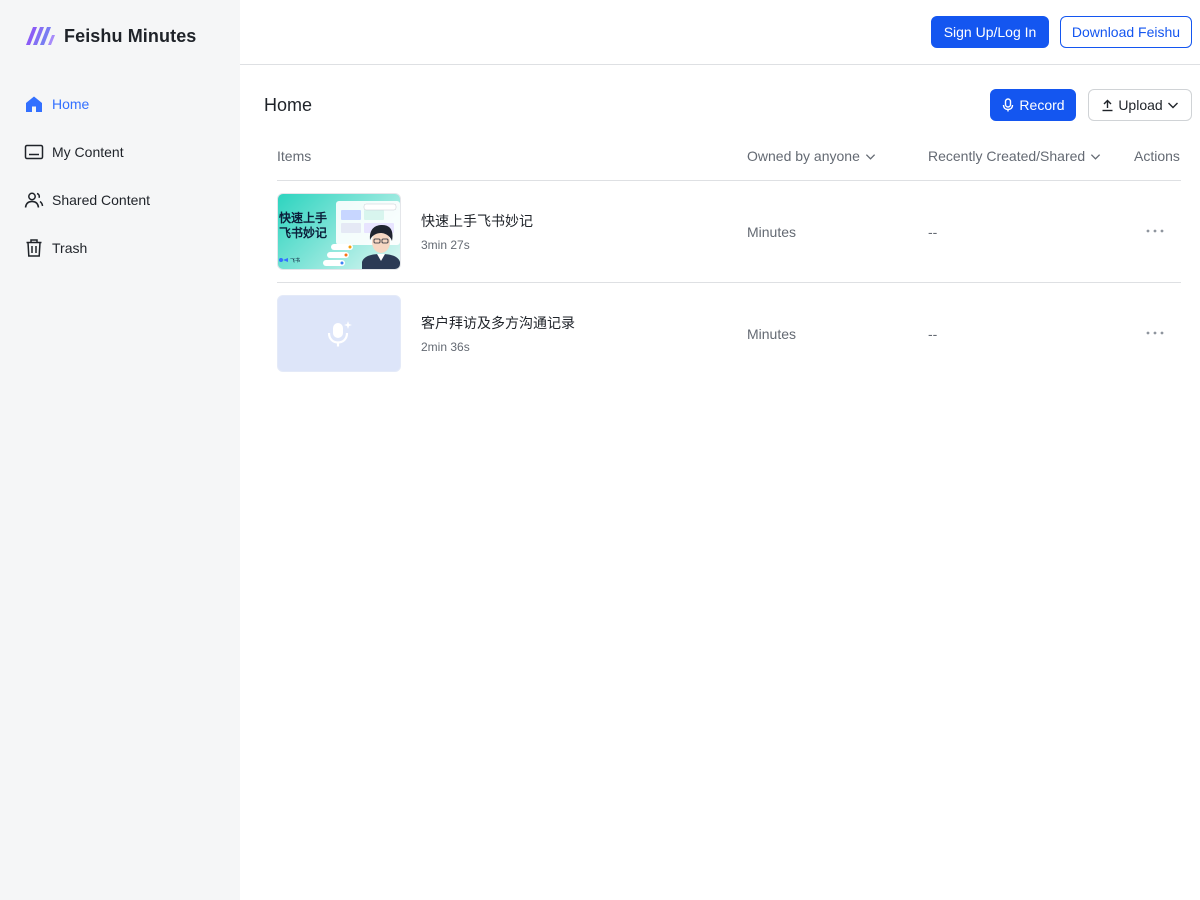  What do you see at coordinates (295, 260) in the screenshot?
I see `svg-text: 飞书` at bounding box center [295, 260].